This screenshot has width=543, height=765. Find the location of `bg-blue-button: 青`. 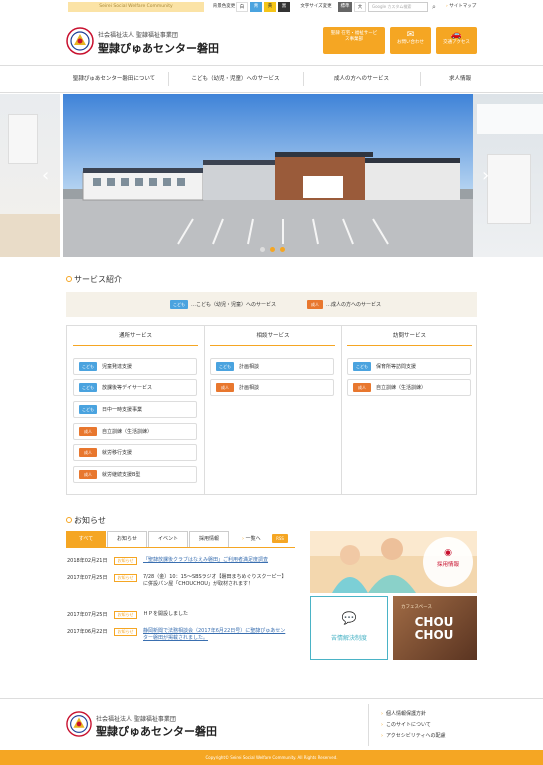

bg-blue-button: 青 is located at coordinates (256, 7).